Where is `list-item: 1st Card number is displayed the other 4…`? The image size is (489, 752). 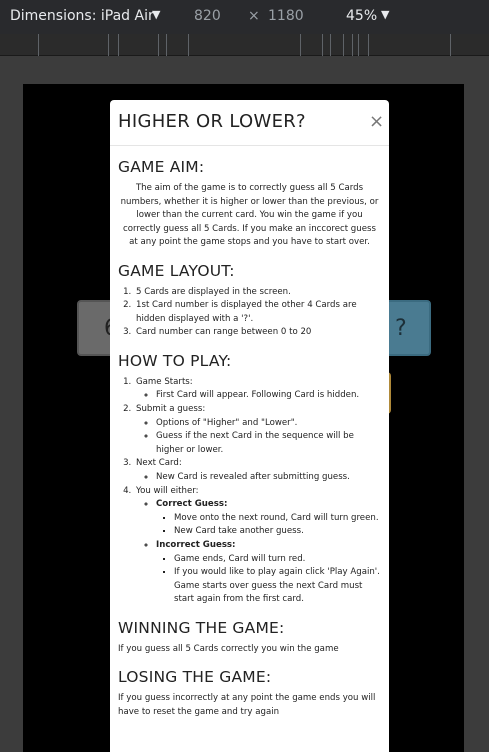
list-item: 1st Card number is displayed the other 4… is located at coordinates (257, 312).